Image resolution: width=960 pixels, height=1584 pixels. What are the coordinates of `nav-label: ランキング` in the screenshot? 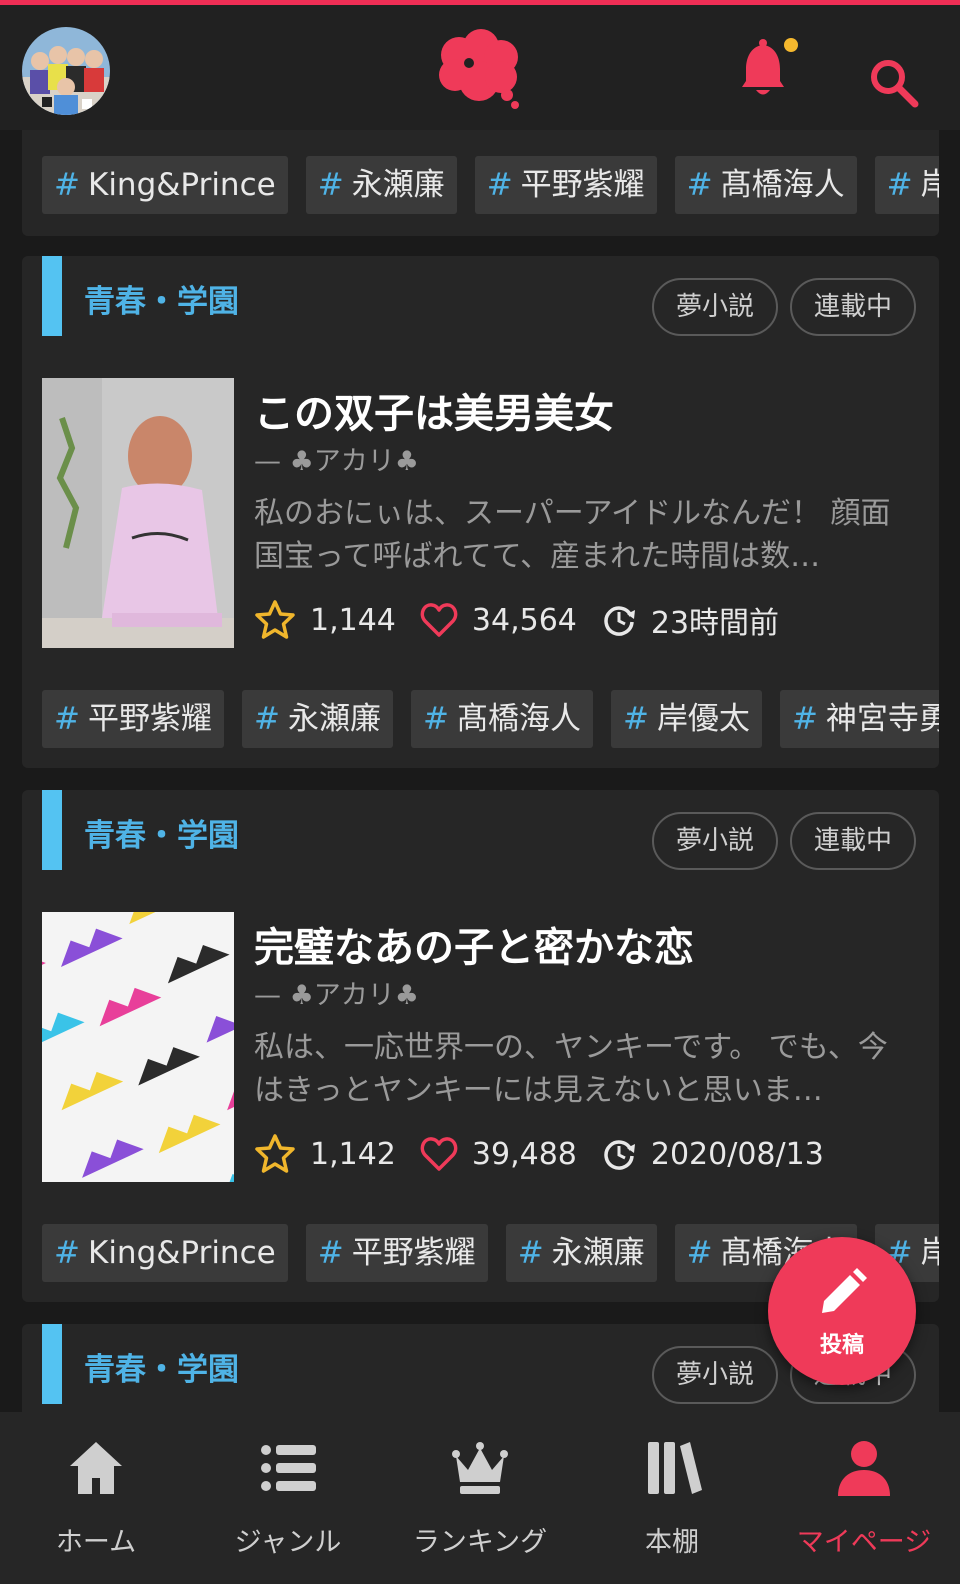 It's located at (480, 1542).